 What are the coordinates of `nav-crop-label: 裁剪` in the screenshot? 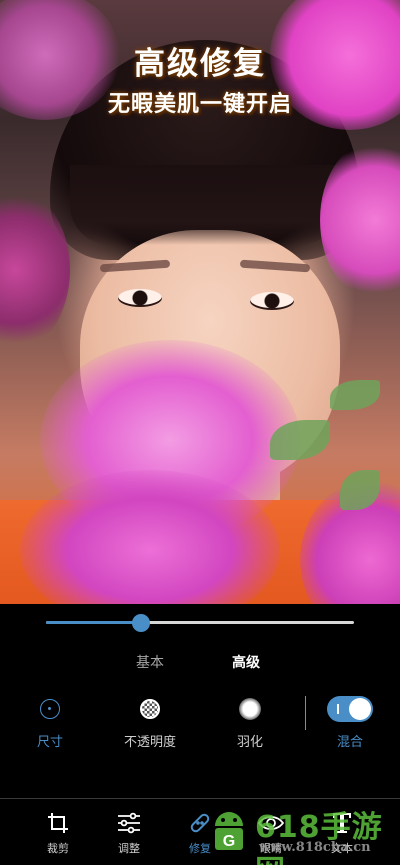 It's located at (58, 848).